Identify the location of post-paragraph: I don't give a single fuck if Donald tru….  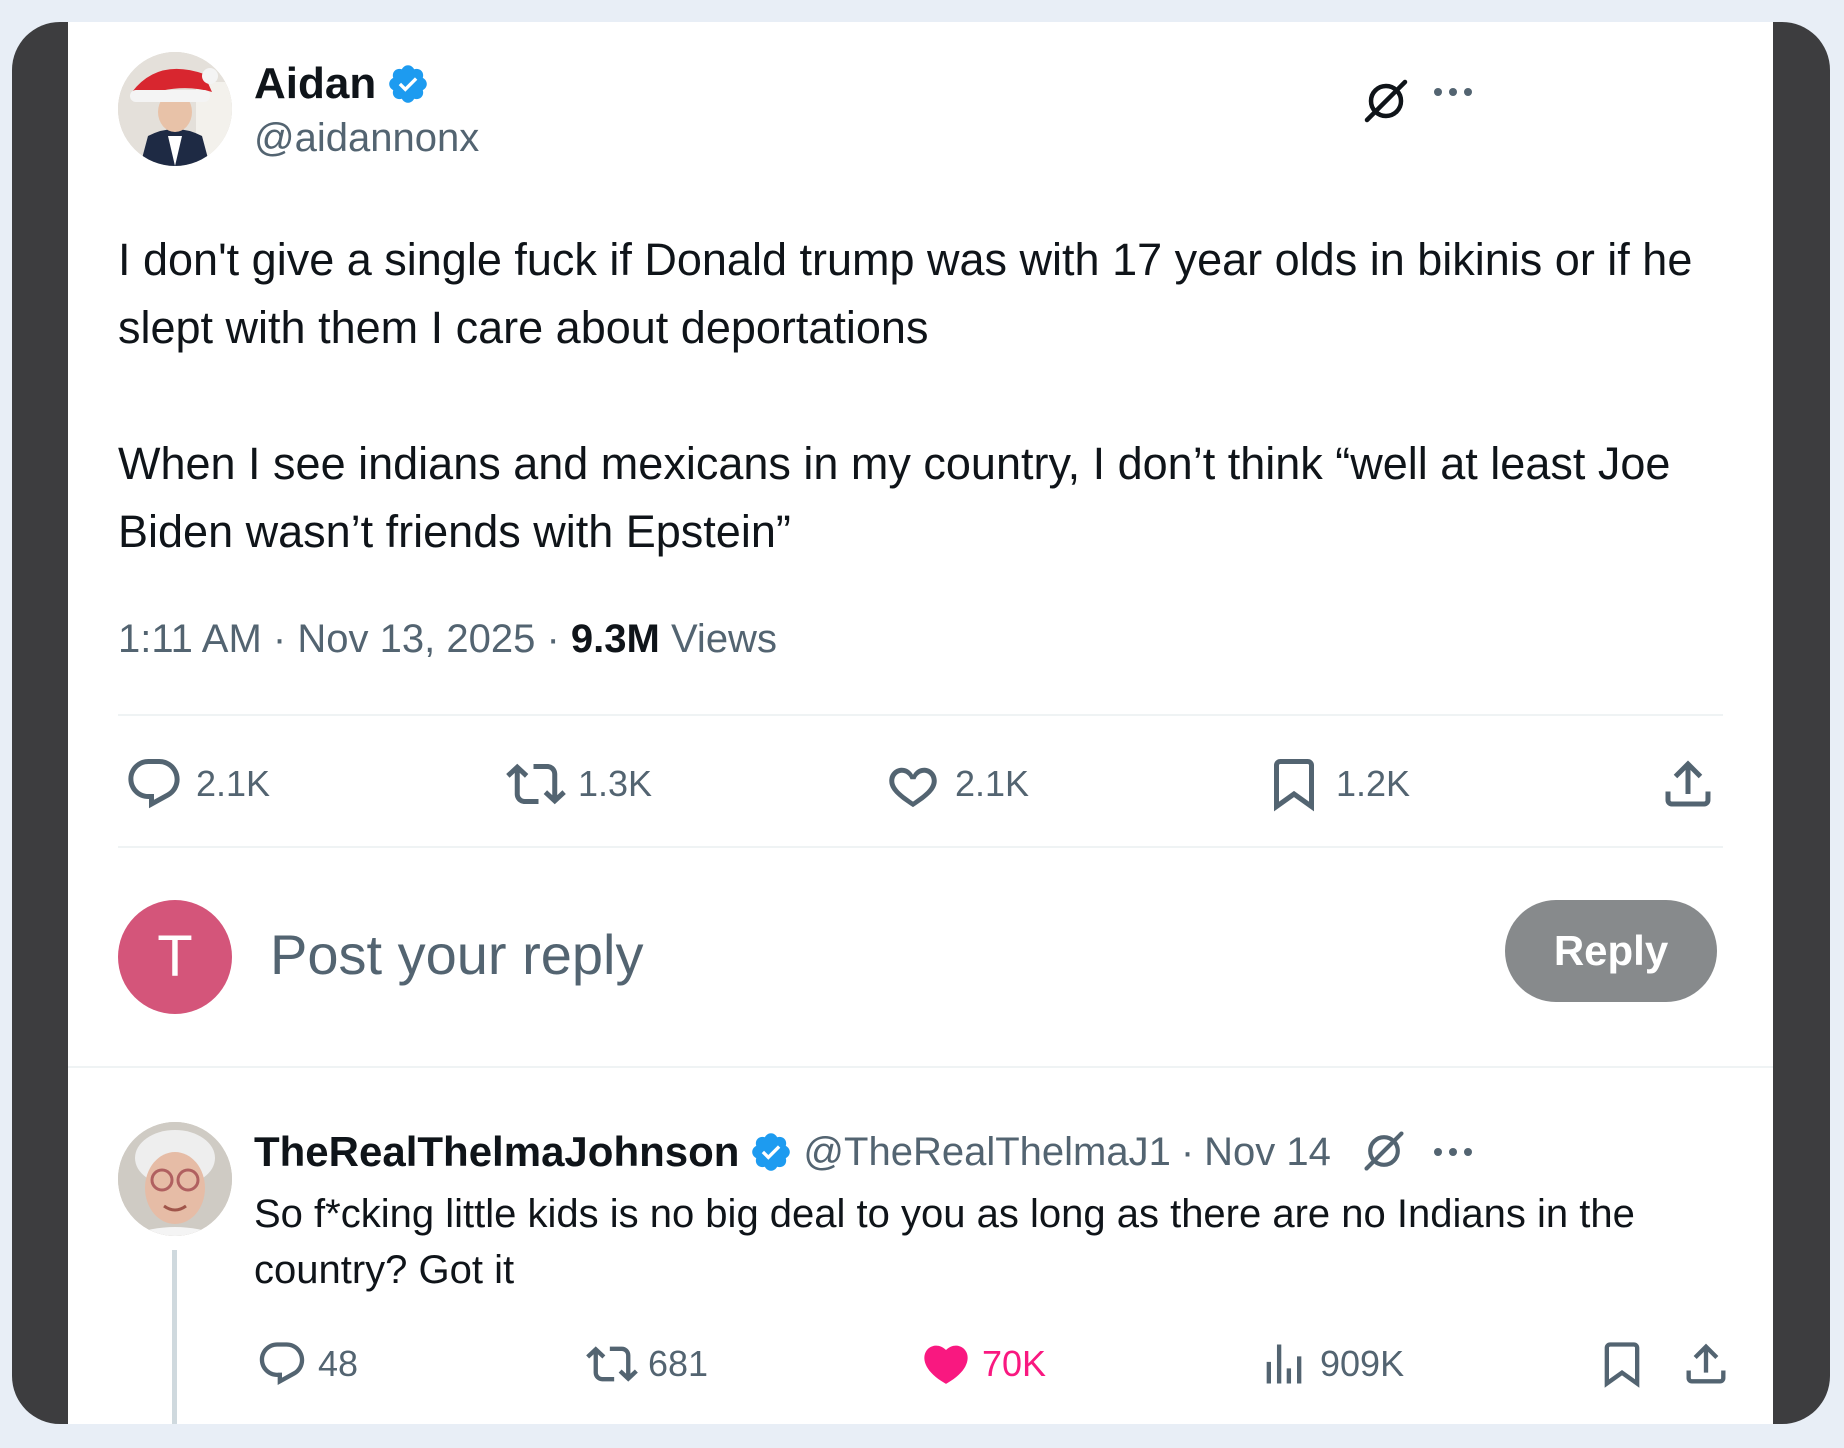
(905, 293).